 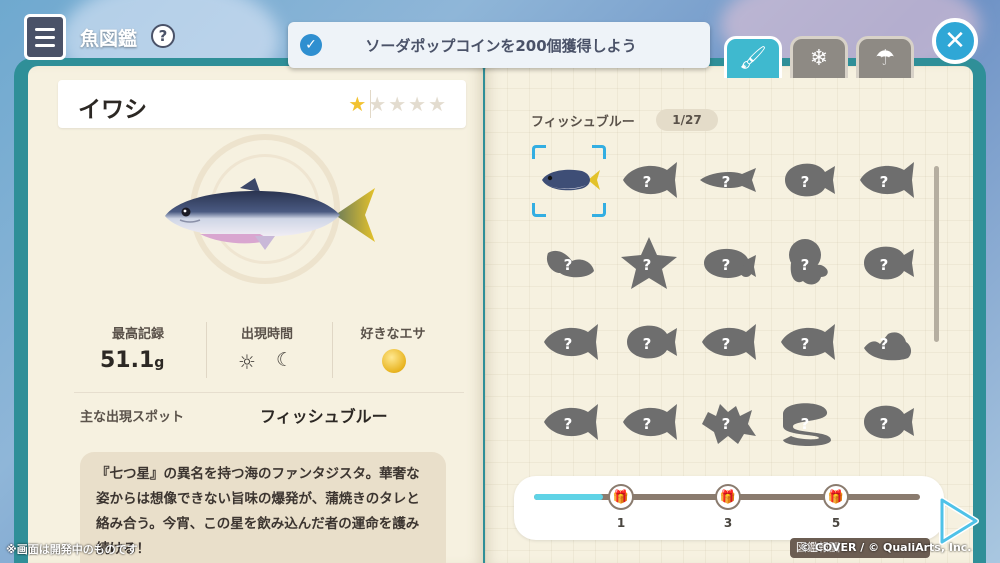 I want to click on mission-text: ソーダポップコインを200個獲得しよう, so click(x=501, y=45).